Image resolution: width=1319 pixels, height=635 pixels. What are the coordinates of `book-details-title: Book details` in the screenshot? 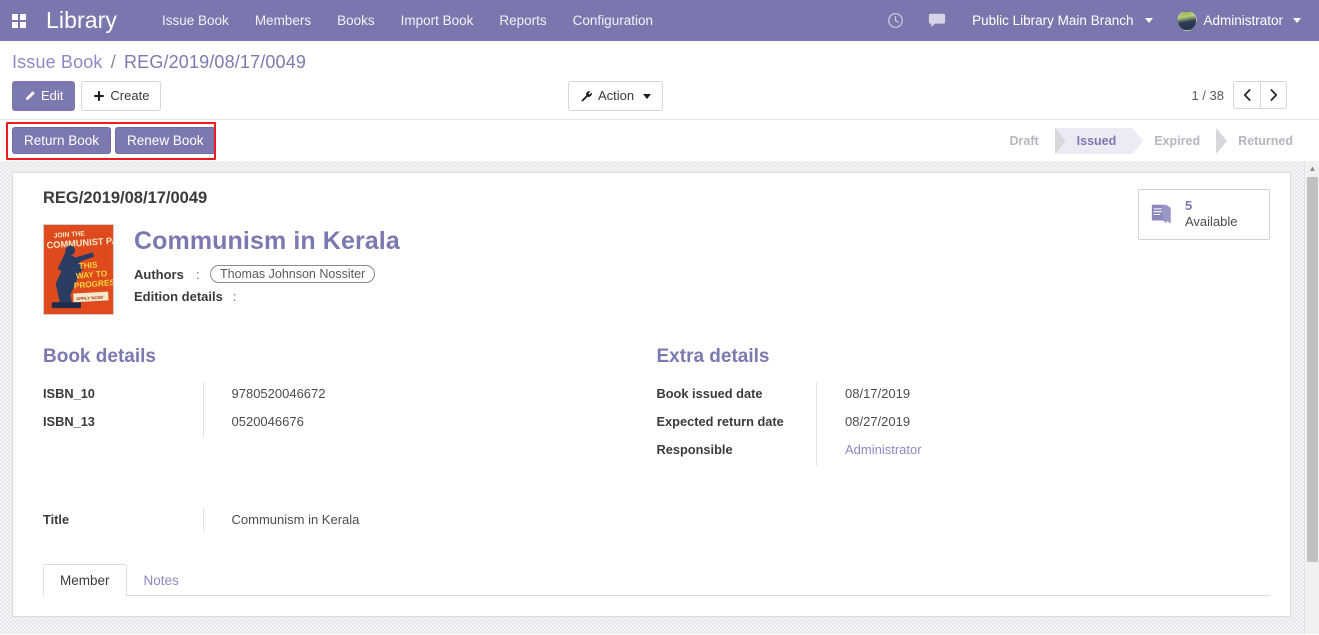 It's located at (99, 357).